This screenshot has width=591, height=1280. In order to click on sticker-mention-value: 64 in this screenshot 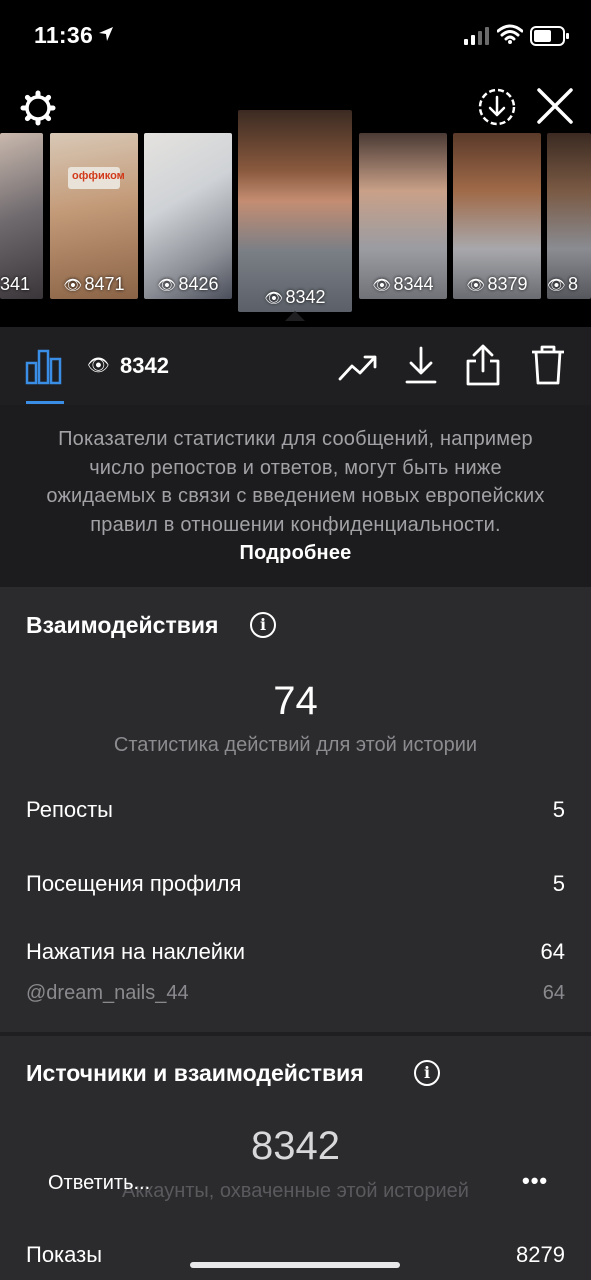, I will do `click(553, 993)`.